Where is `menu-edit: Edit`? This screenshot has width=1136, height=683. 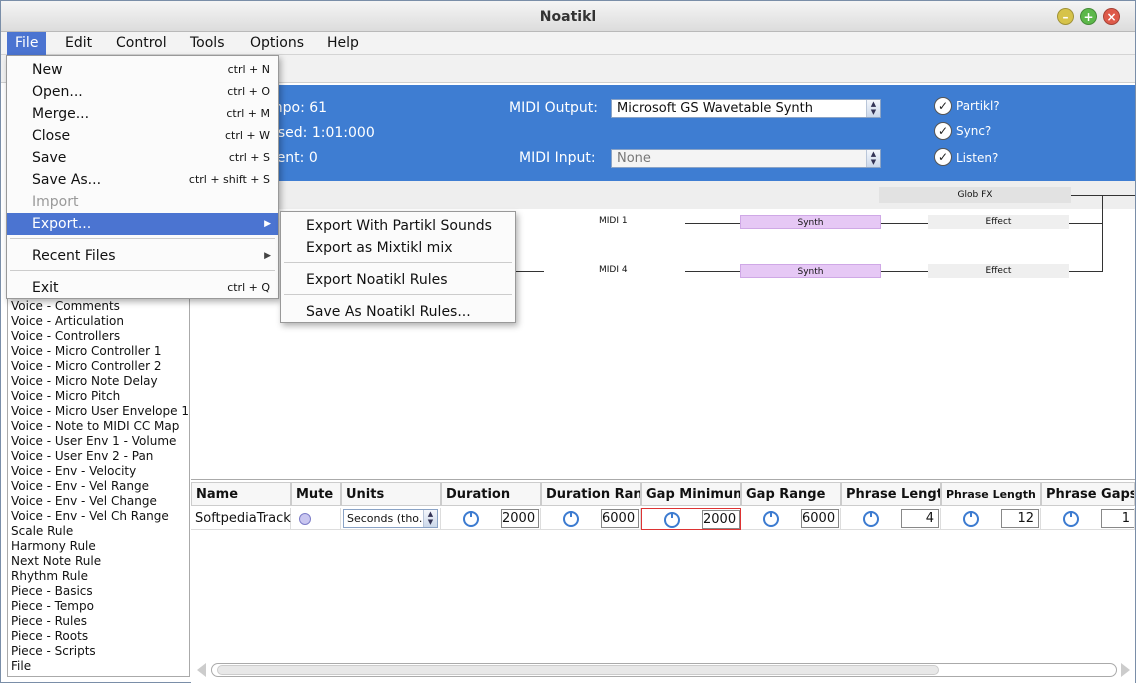
menu-edit: Edit is located at coordinates (78, 43).